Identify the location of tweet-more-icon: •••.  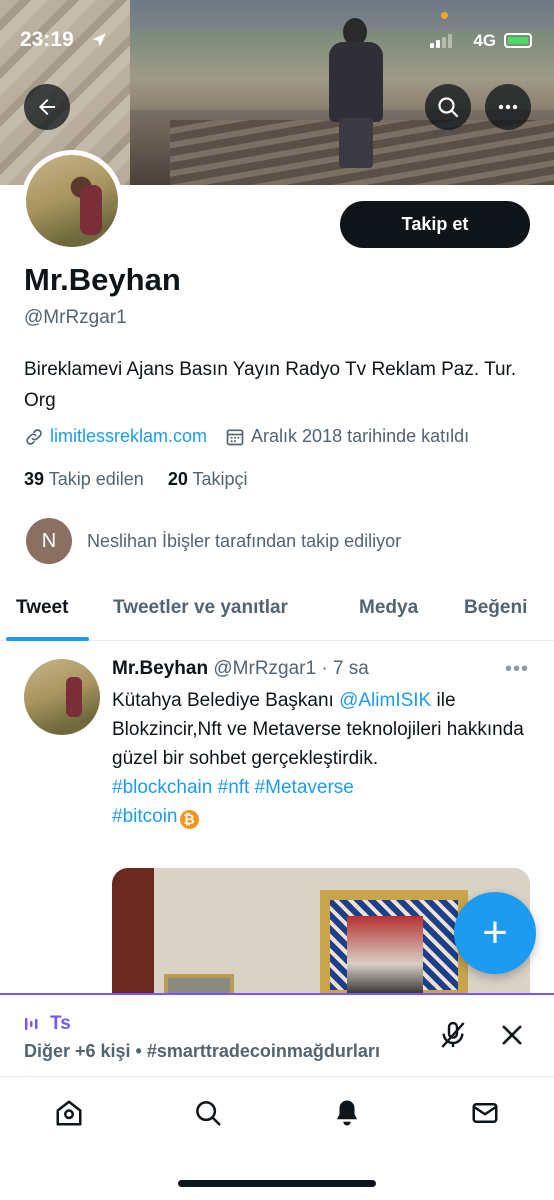
(517, 669).